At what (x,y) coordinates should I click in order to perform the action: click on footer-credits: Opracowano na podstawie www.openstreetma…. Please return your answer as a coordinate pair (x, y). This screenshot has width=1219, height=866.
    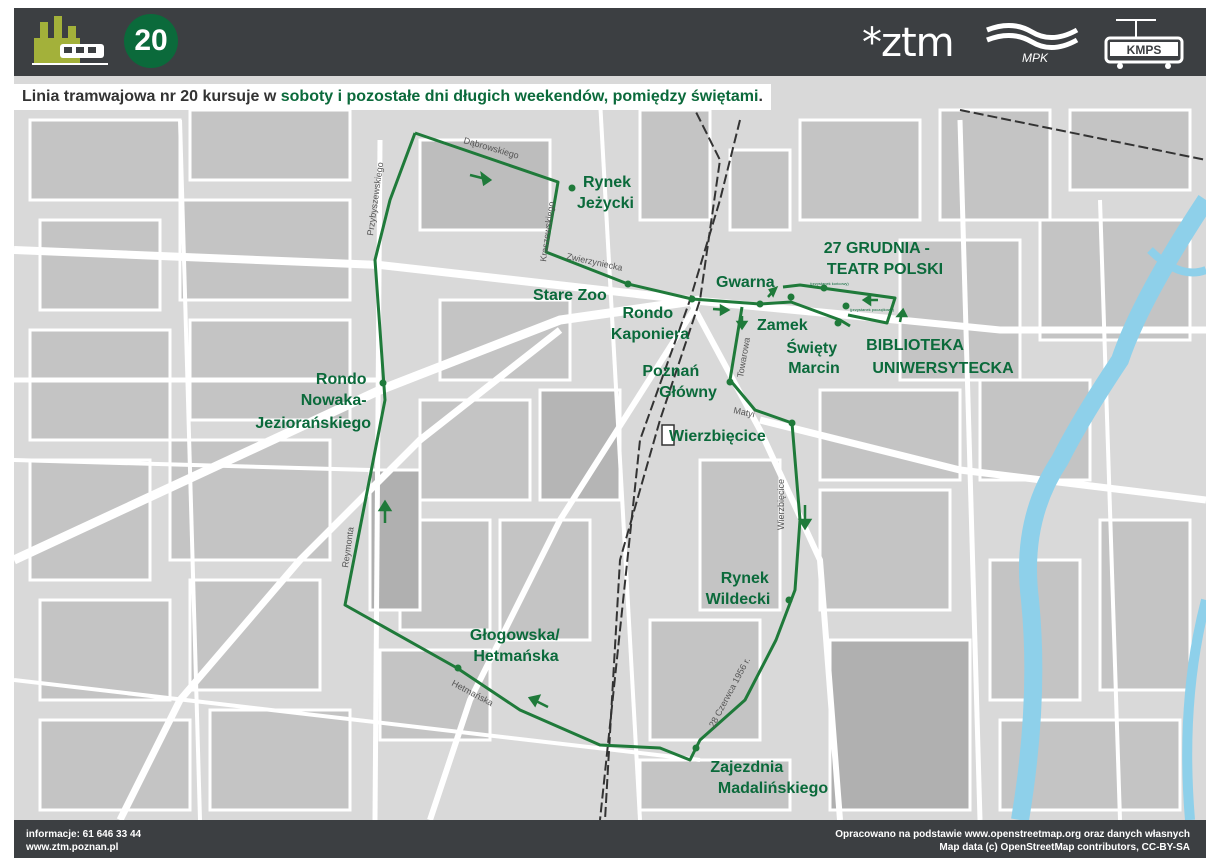
    Looking at the image, I should click on (1012, 841).